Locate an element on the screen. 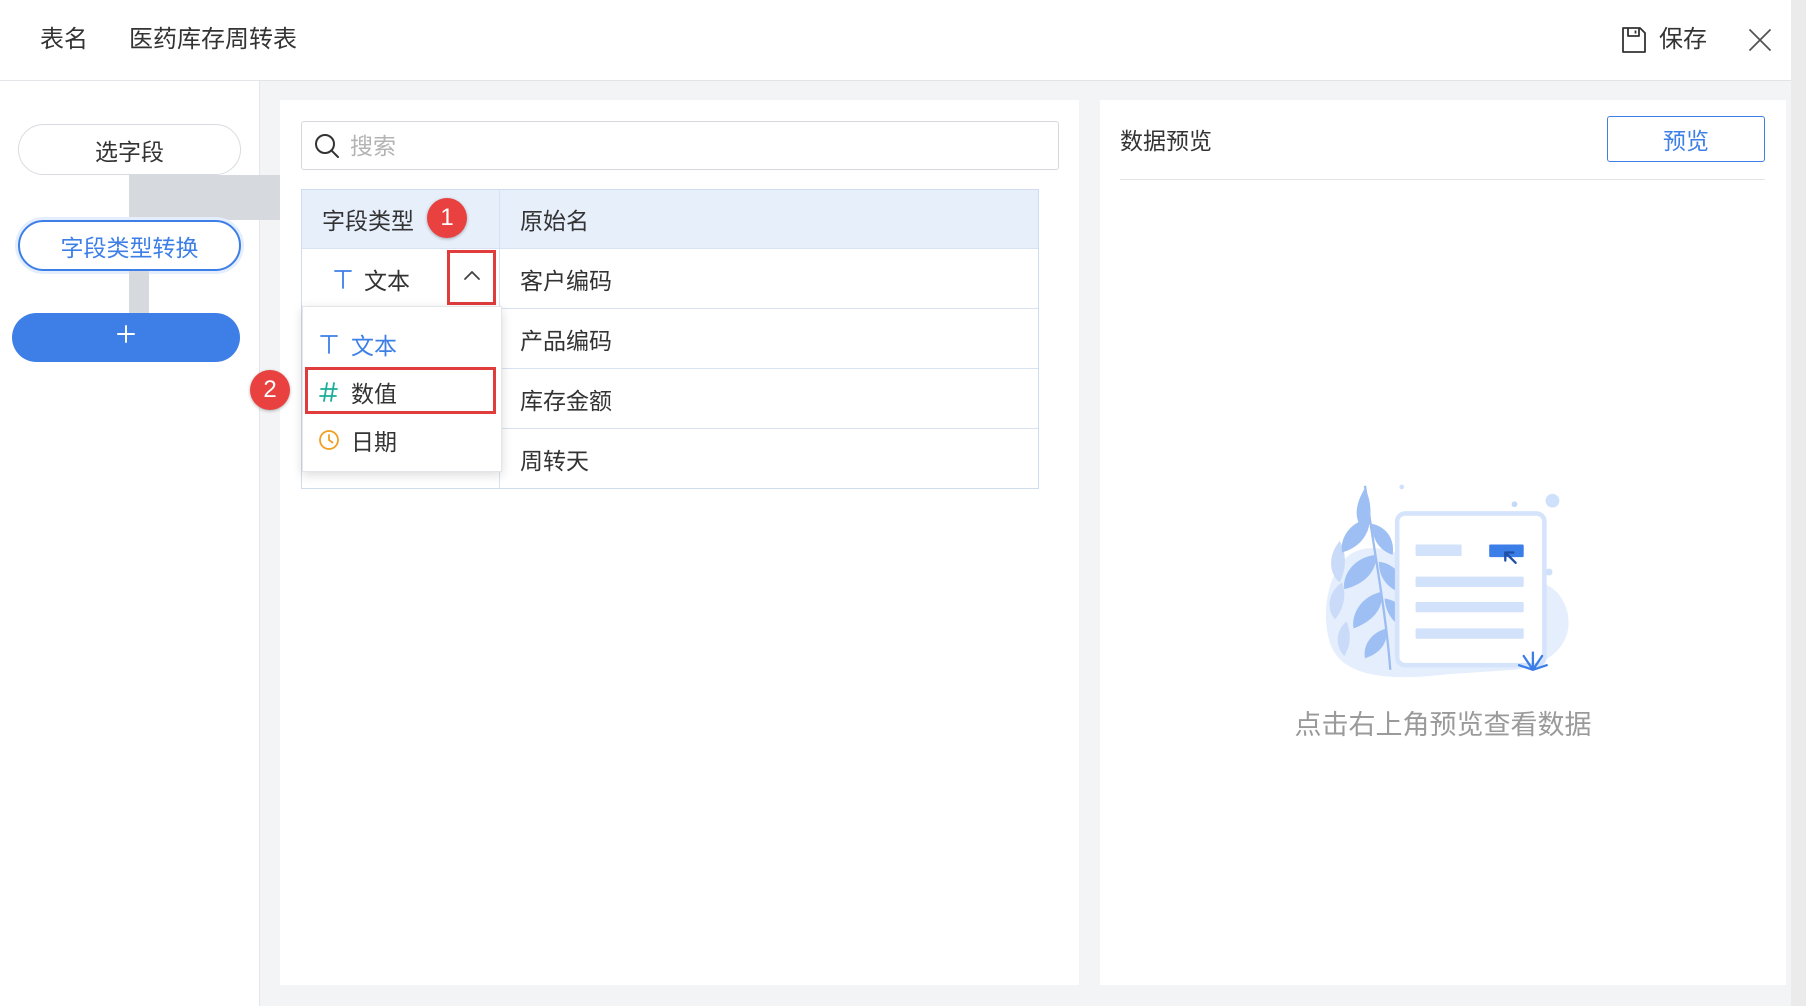  step-label: 字段类型转换 is located at coordinates (129, 247).